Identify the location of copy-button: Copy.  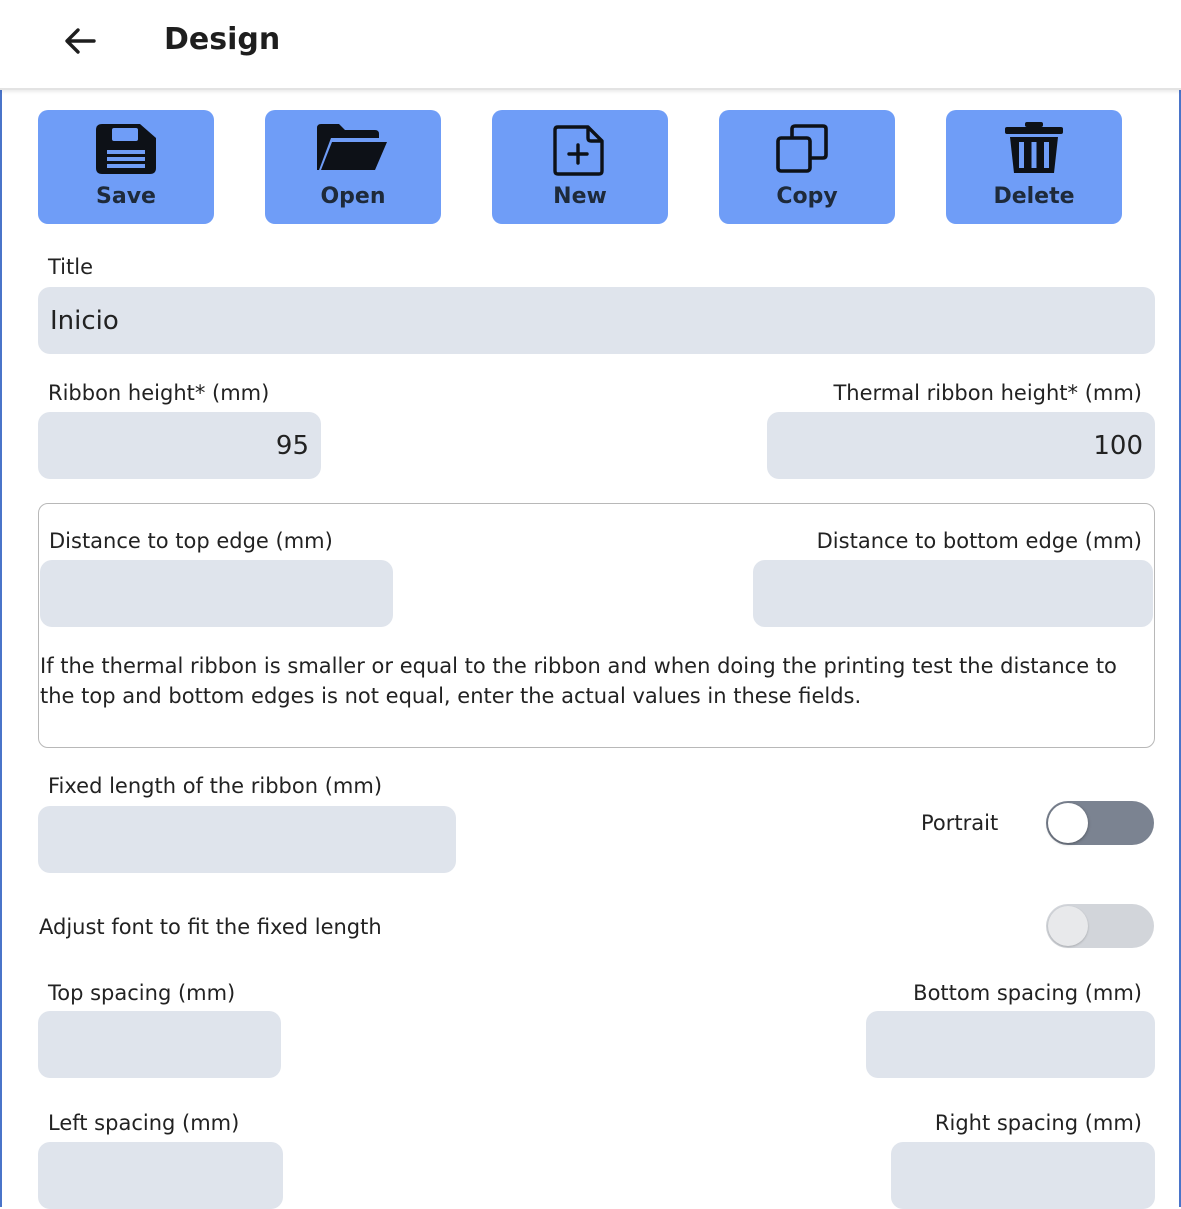
(807, 167).